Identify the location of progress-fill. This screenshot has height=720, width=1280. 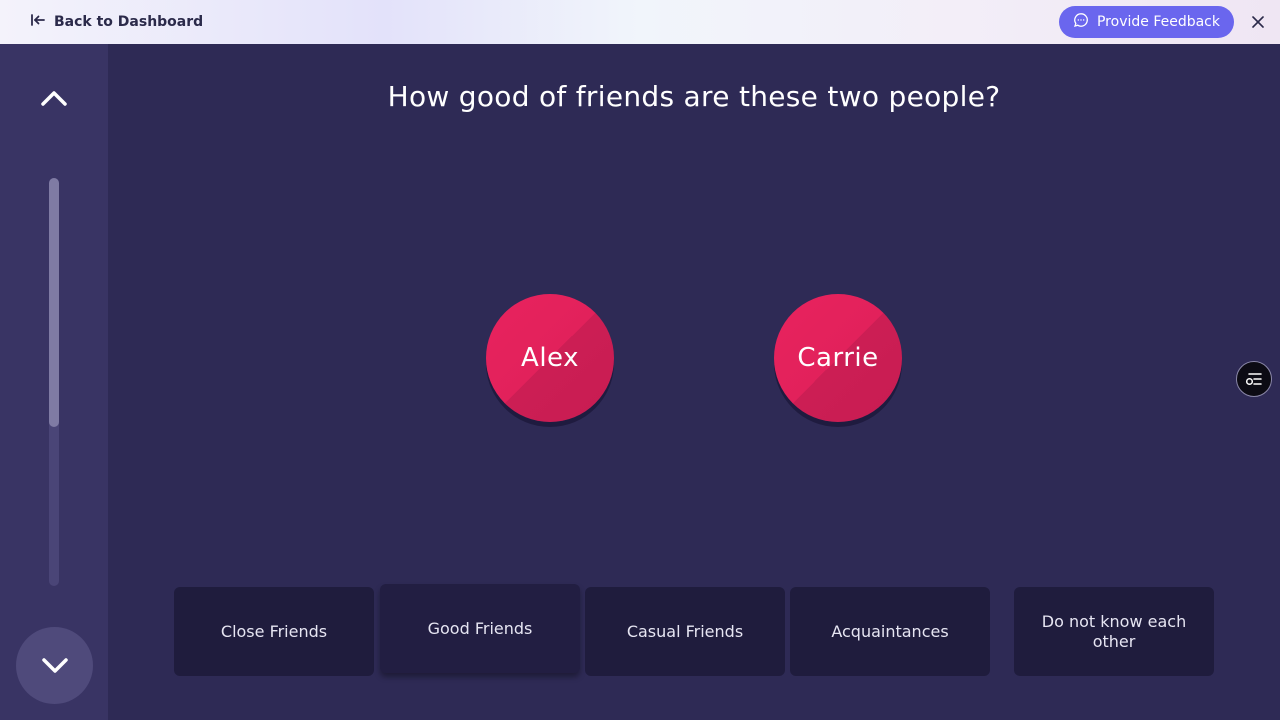
(54, 302).